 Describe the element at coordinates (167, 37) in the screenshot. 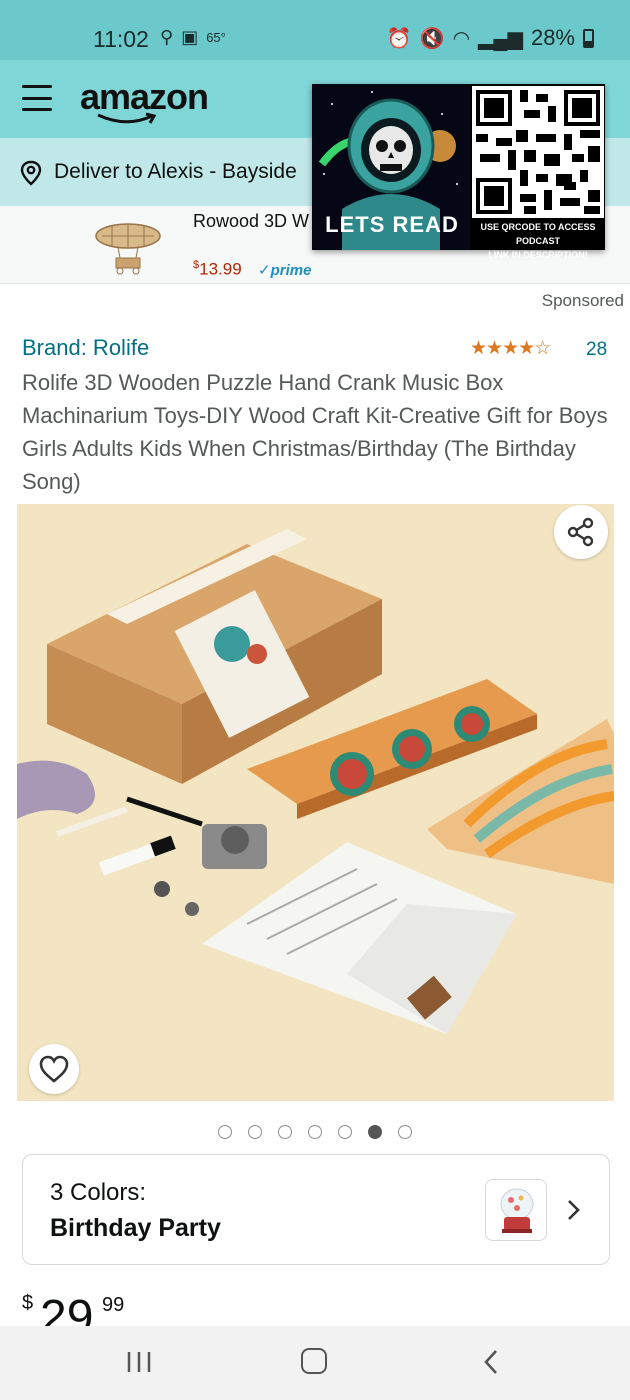

I see `notification-icon: ⚲` at that location.